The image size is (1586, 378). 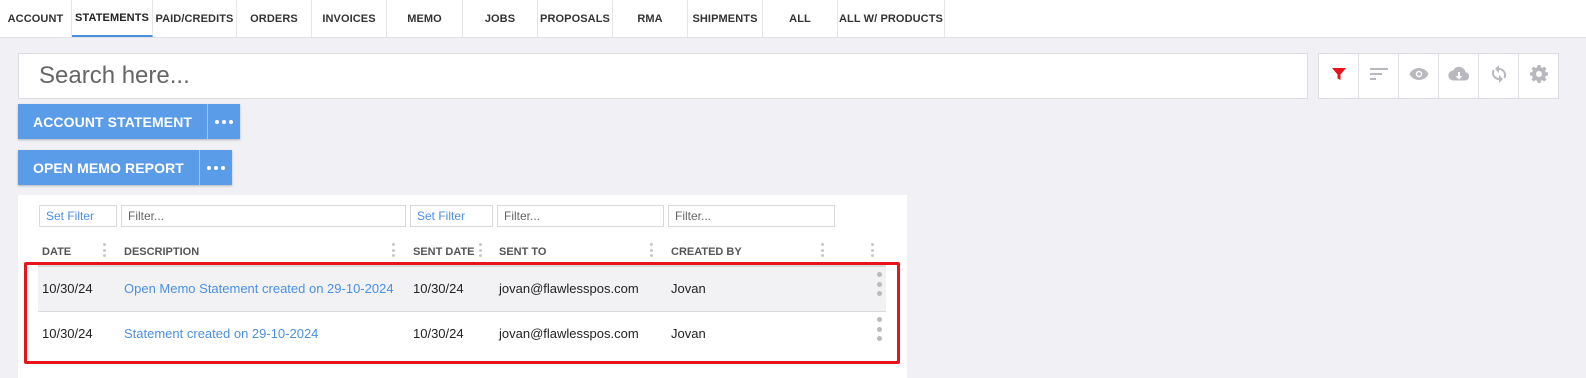 I want to click on tab-memo: MEMO, so click(x=425, y=18).